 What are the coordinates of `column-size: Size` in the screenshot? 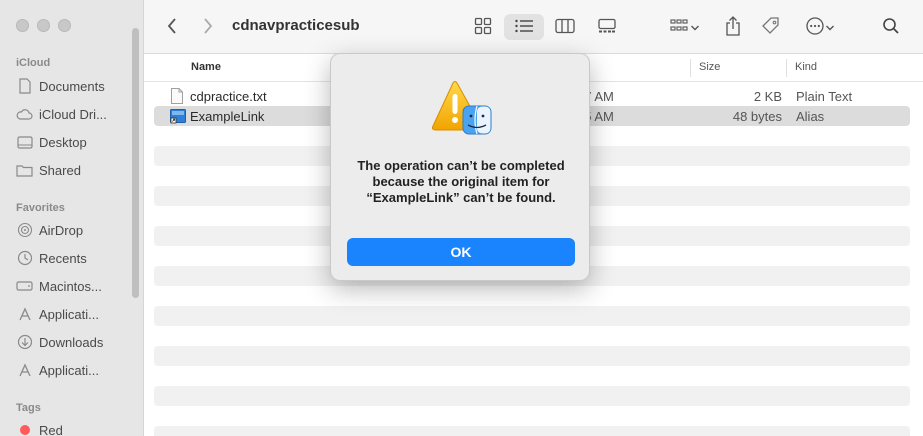 It's located at (709, 67).